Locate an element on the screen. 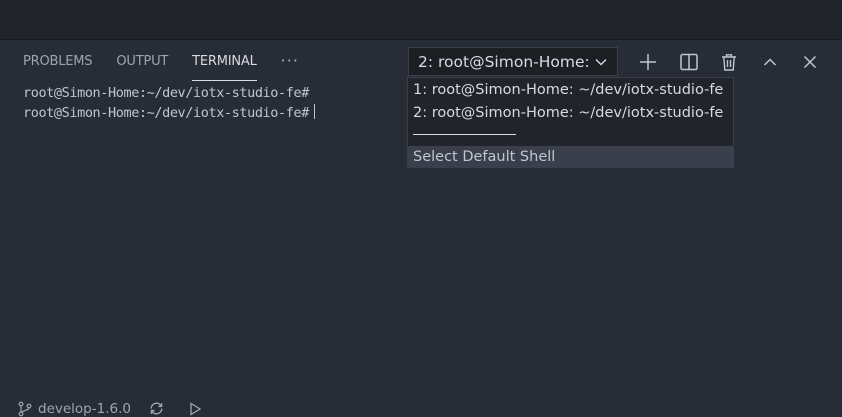  chevron-up-icon is located at coordinates (770, 62).